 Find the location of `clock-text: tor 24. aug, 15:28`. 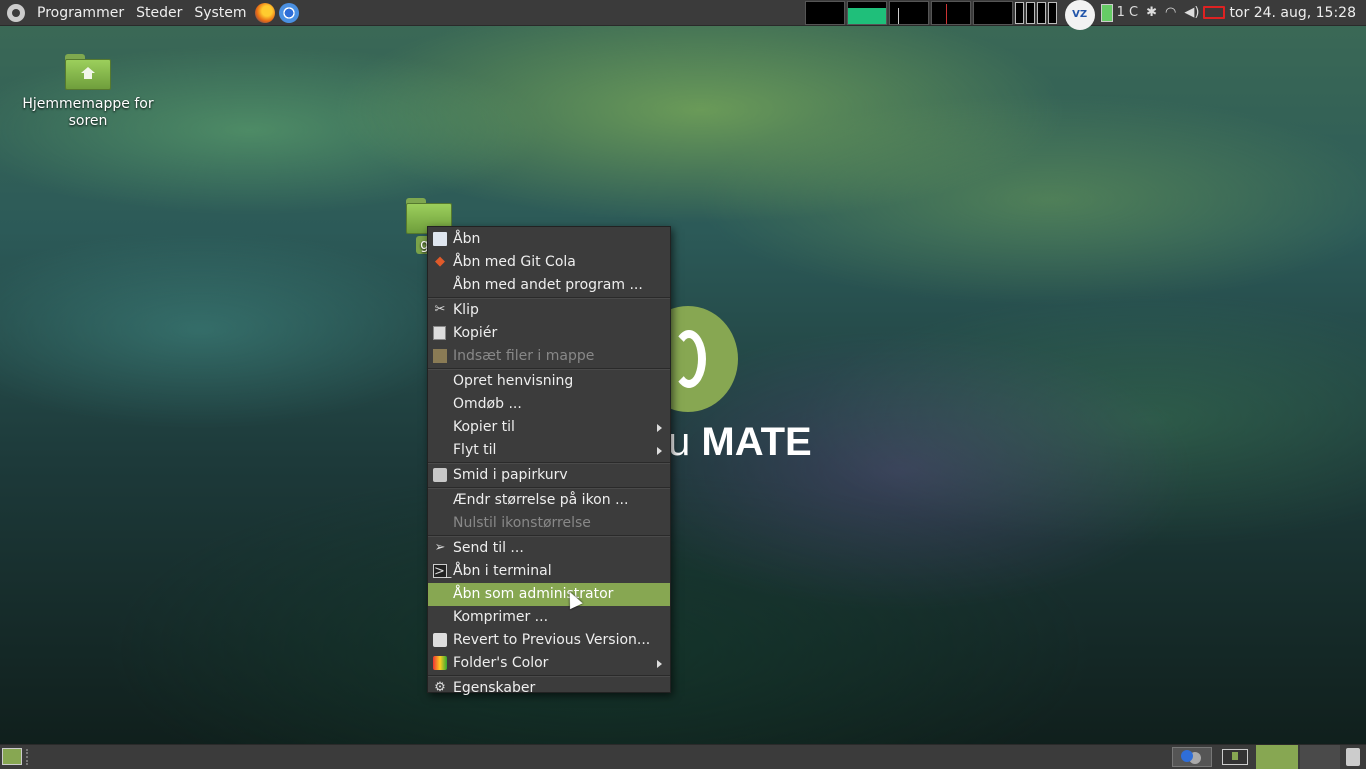

clock-text: tor 24. aug, 15:28 is located at coordinates (1292, 13).